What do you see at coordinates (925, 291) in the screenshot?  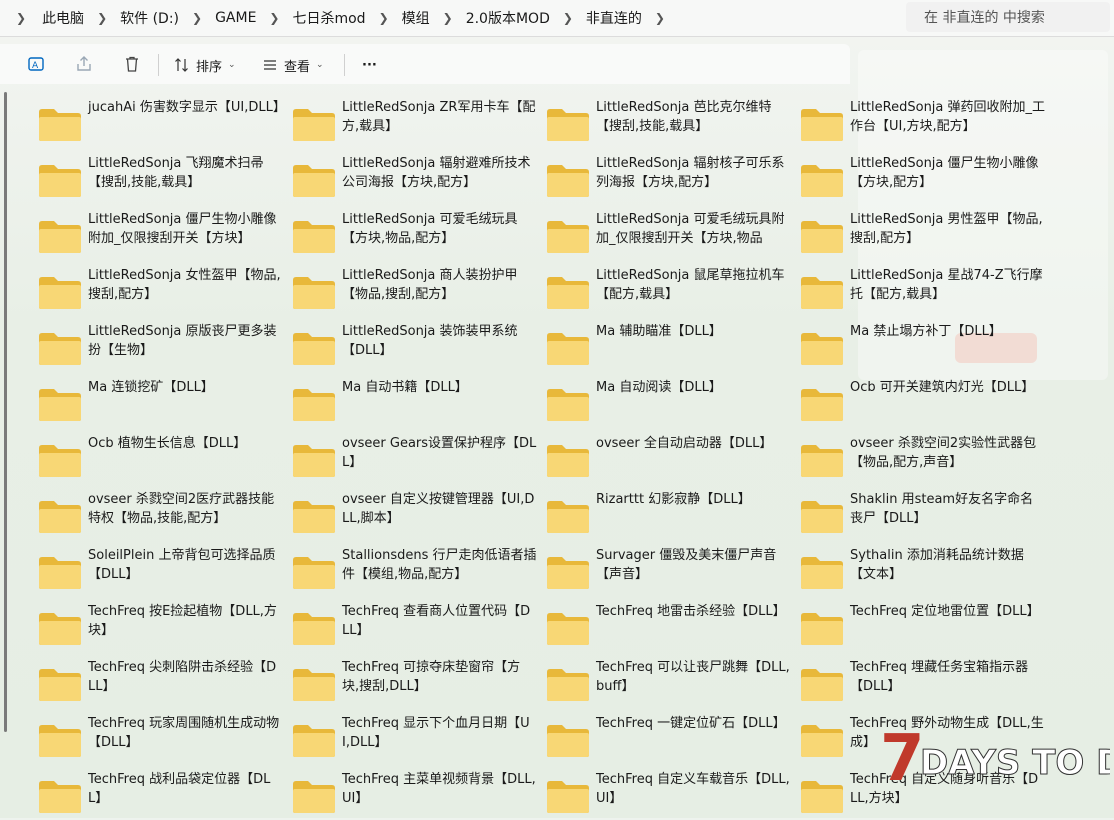 I see `folder-item: LittleRedSonja 星战74-Z飞行摩托【配方,载具】` at bounding box center [925, 291].